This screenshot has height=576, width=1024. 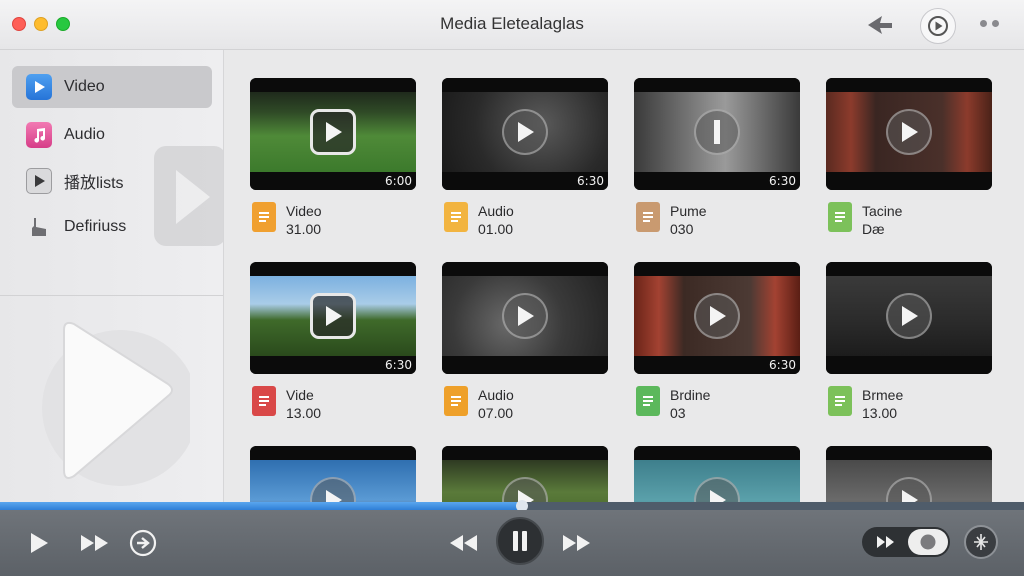 I want to click on media-title: Brmee, so click(x=883, y=395).